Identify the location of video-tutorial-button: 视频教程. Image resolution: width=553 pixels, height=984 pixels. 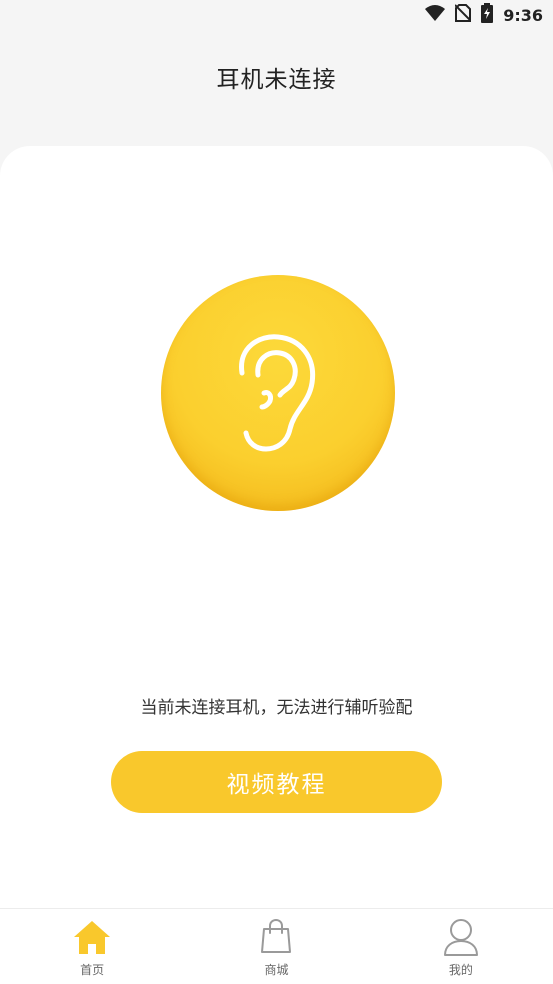
(276, 782).